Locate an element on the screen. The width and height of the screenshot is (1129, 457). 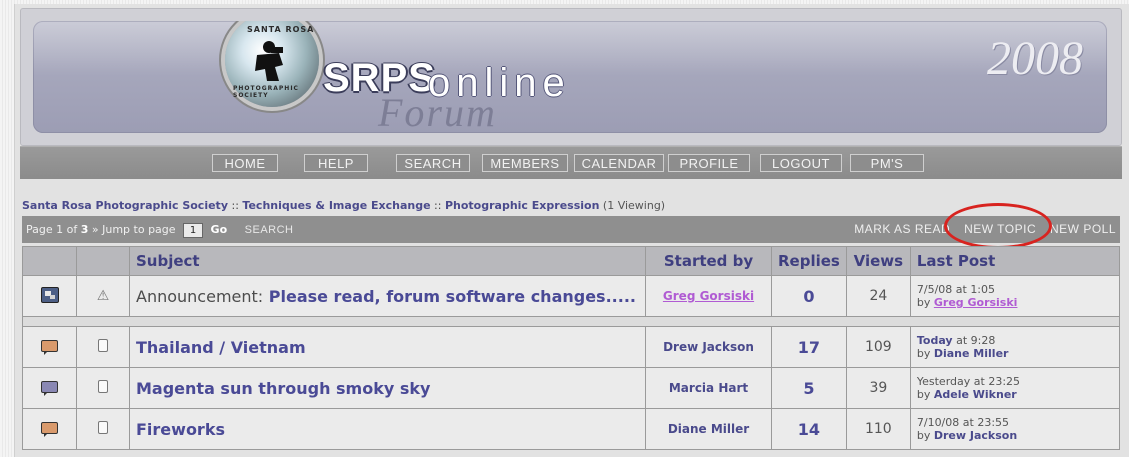
announcement-icon is located at coordinates (49, 294).